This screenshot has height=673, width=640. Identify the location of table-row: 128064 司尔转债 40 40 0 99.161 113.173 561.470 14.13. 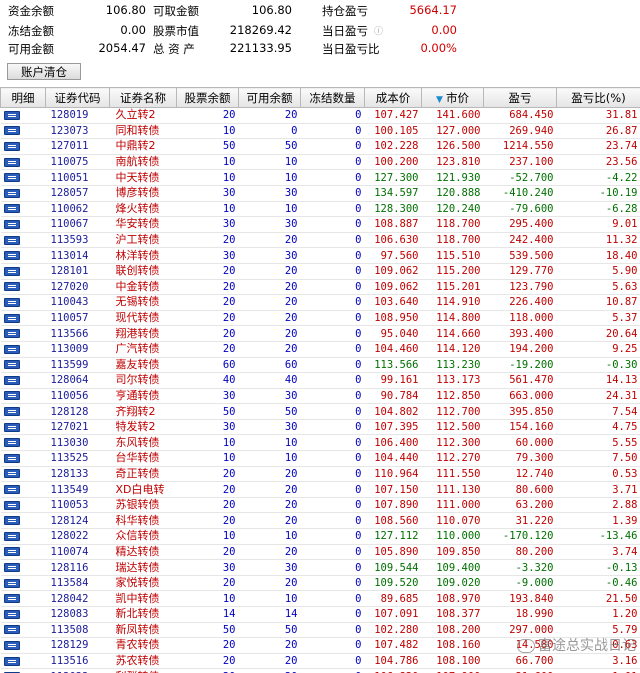
(320, 380).